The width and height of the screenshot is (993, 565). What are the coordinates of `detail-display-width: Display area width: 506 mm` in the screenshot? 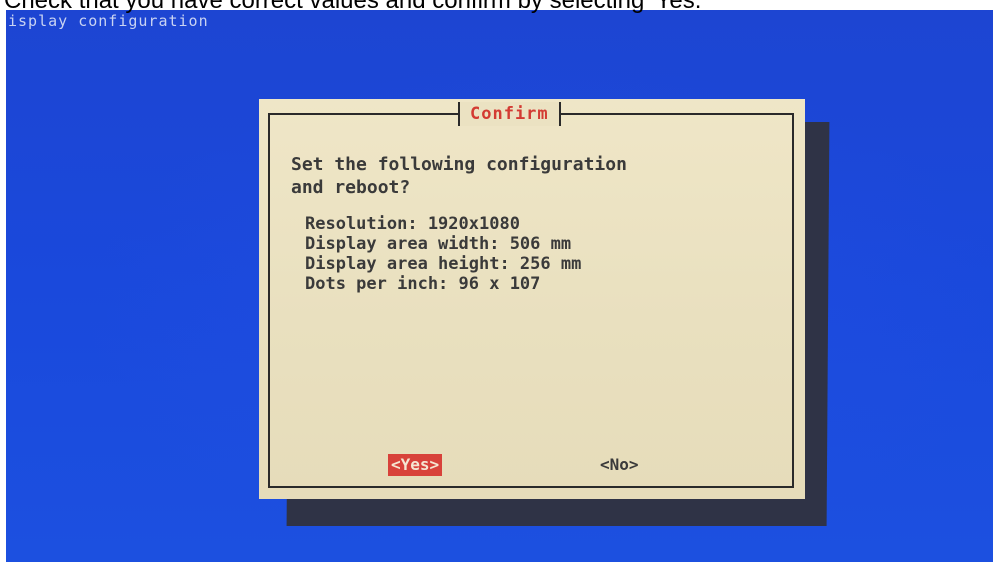 It's located at (438, 244).